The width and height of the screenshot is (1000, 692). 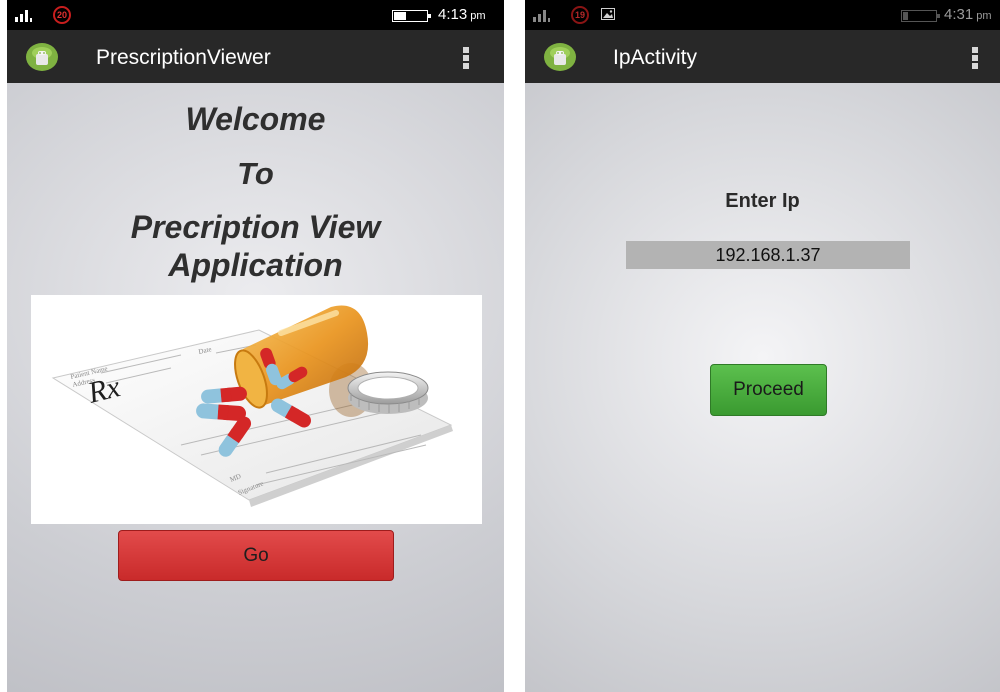 What do you see at coordinates (183, 57) in the screenshot?
I see `app-title: PrescriptionViewer` at bounding box center [183, 57].